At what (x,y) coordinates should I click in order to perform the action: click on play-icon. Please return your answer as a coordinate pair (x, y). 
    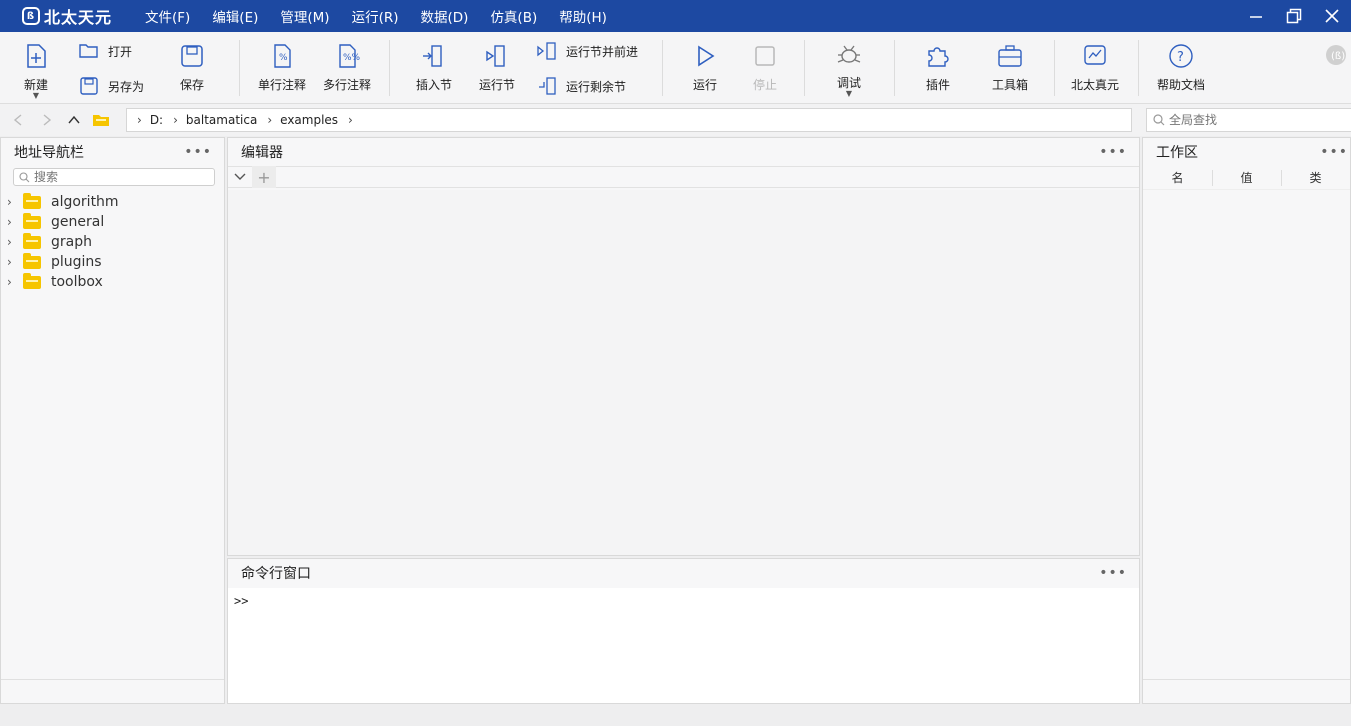
    Looking at the image, I should click on (706, 56).